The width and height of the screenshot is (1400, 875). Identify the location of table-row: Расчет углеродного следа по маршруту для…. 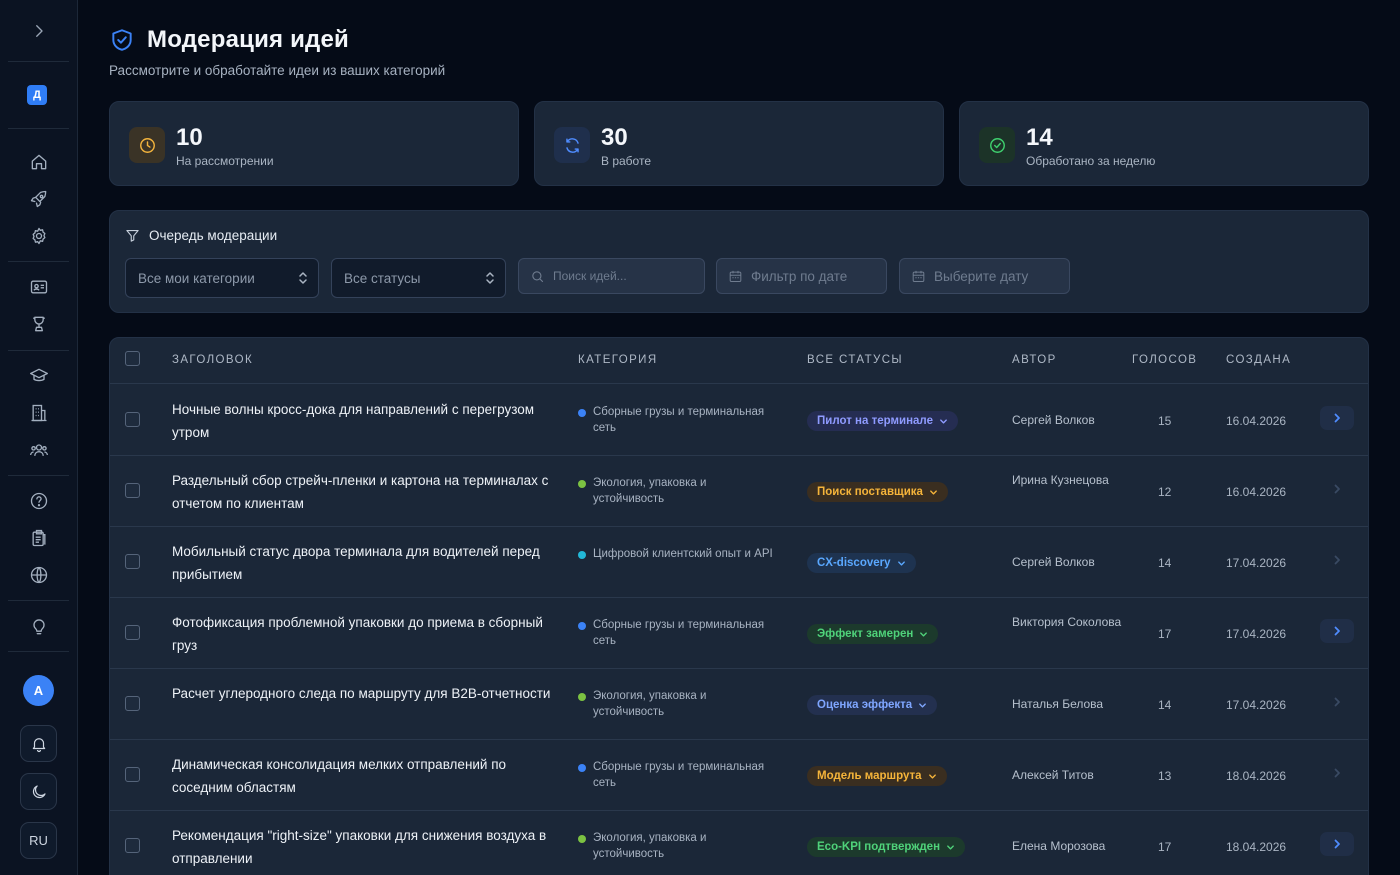
(739, 704).